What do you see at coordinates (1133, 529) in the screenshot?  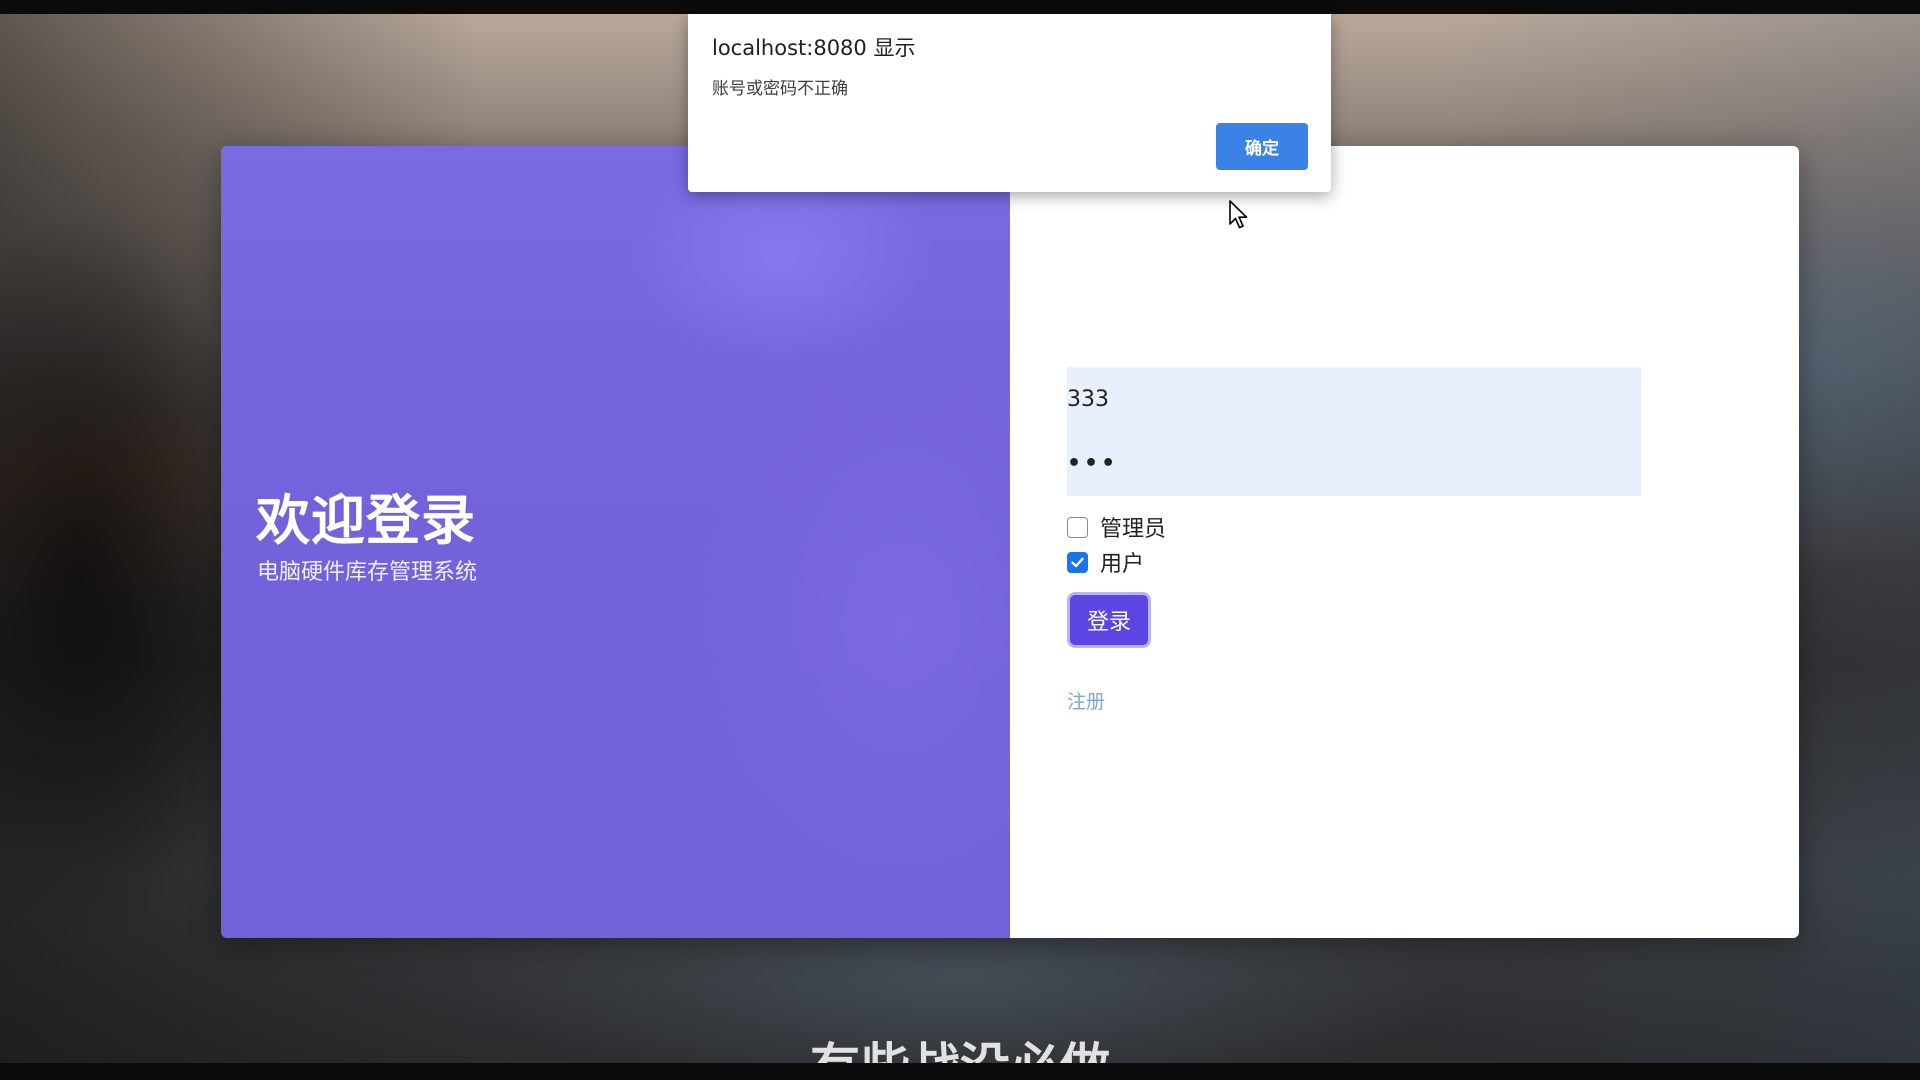 I see `role-label-admin: 管理员` at bounding box center [1133, 529].